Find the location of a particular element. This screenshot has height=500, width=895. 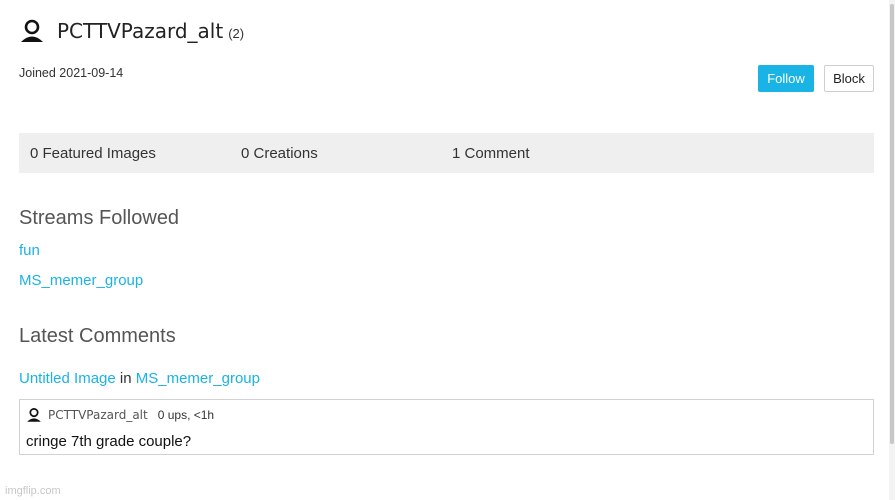

site-watermark: imgflip.com is located at coordinates (33, 491).